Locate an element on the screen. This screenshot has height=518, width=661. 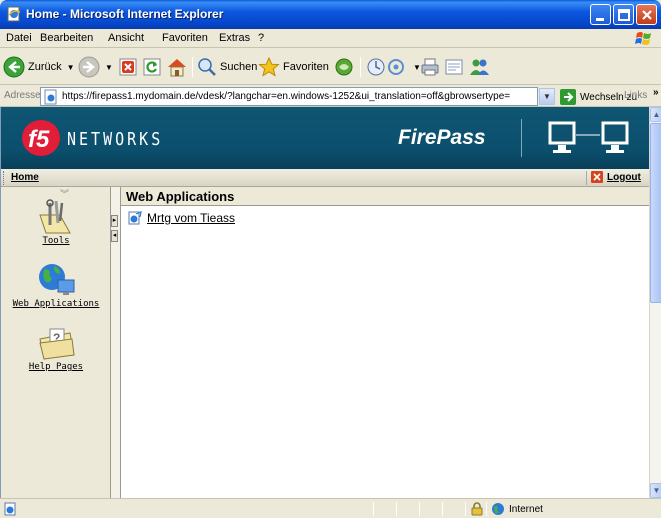
content-title: Web Applications is located at coordinates (180, 196).